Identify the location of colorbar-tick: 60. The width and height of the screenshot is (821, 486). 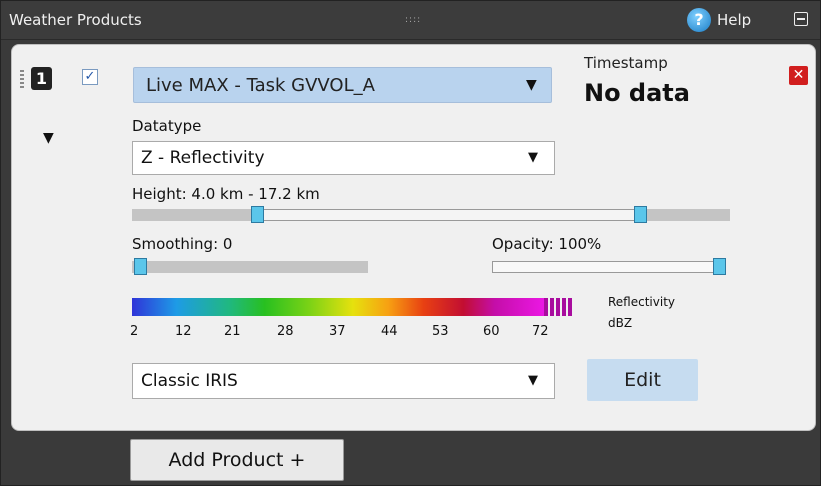
(491, 331).